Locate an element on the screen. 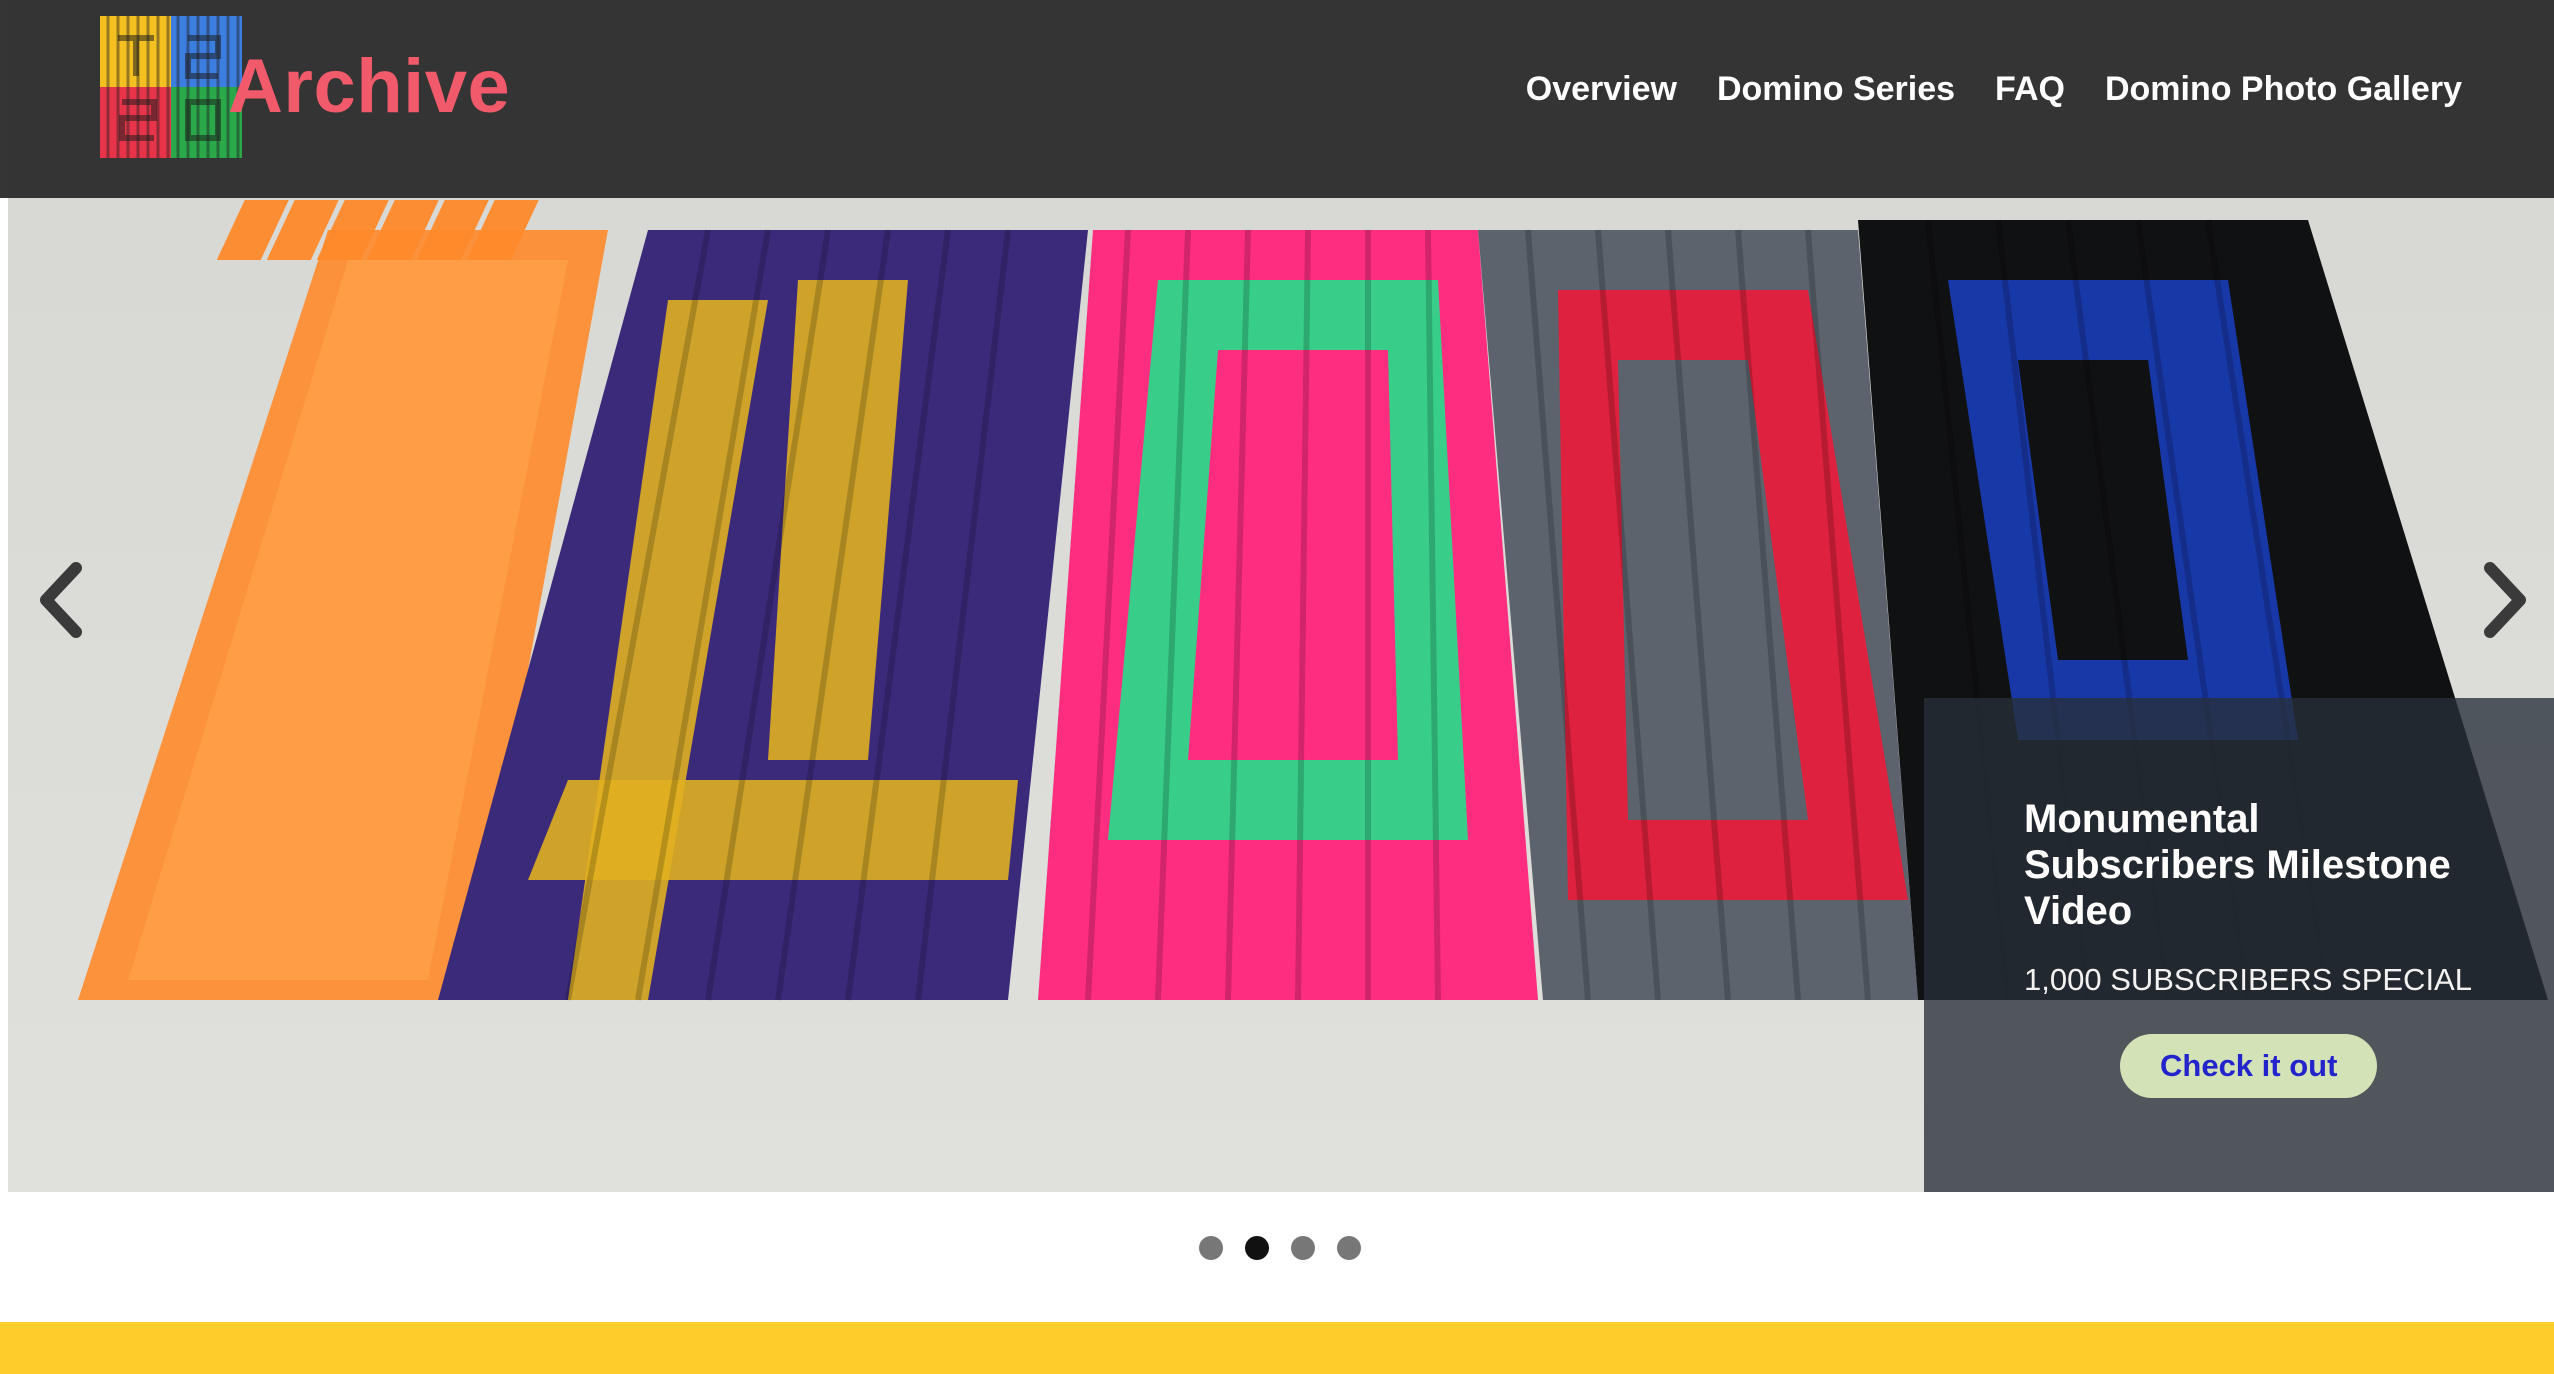 This screenshot has width=2554, height=1374. brand-name: Archive is located at coordinates (369, 86).